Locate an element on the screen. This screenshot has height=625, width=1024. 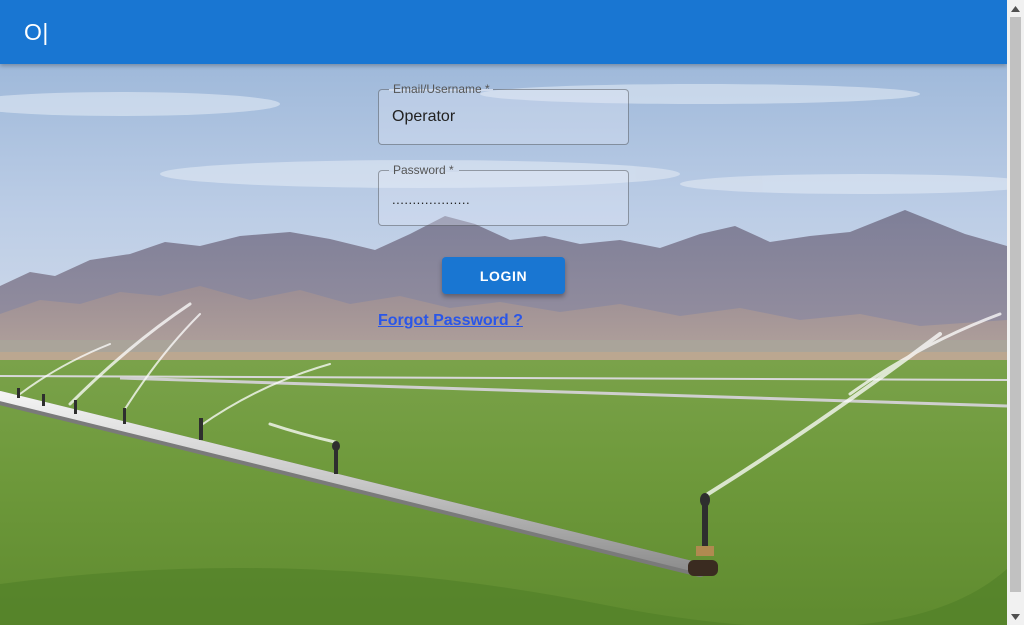
username-label: Email/Username * is located at coordinates (441, 89).